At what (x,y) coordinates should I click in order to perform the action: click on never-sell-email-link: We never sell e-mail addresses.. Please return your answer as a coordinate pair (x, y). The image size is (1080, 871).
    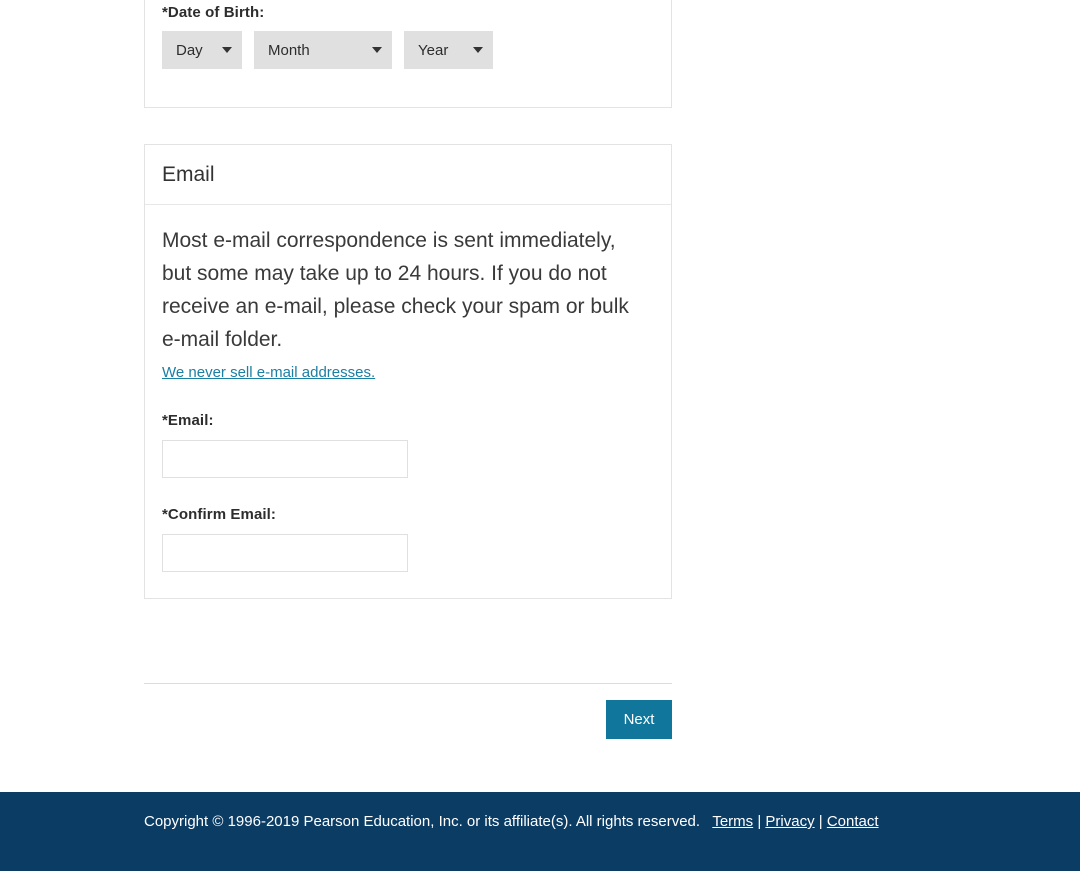
    Looking at the image, I should click on (268, 372).